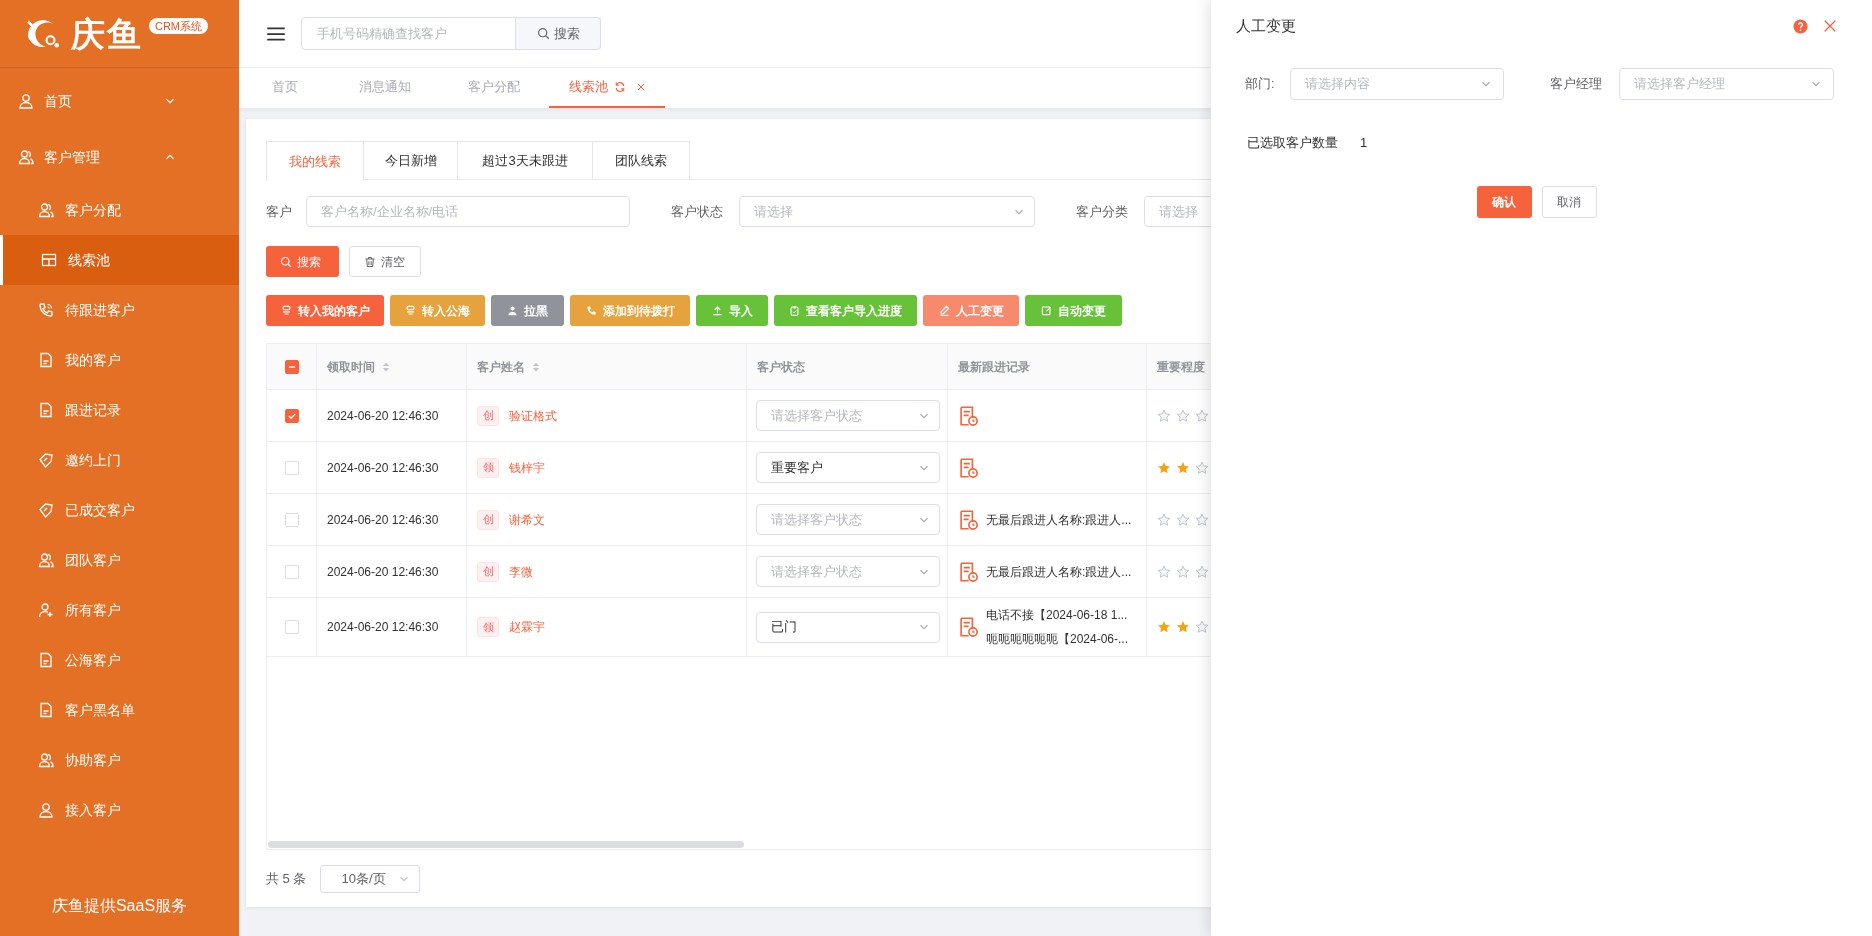 The image size is (1872, 936). I want to click on menu-item: 团队客户, so click(119, 560).